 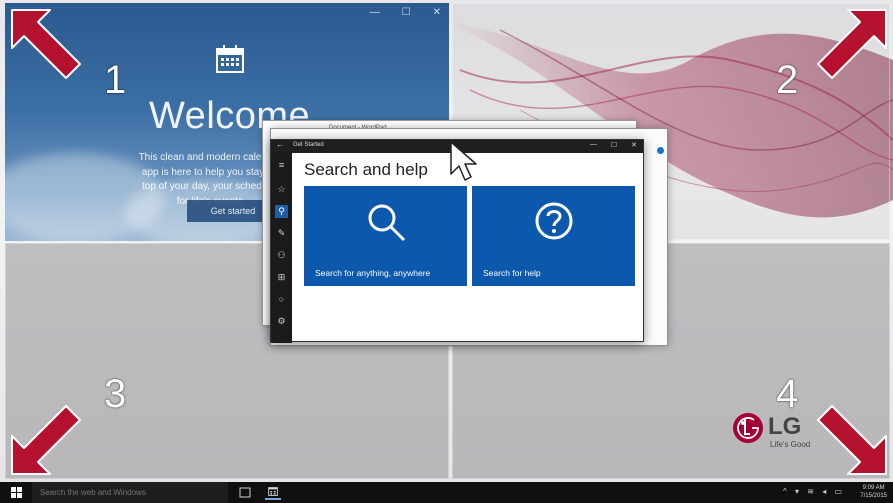 What do you see at coordinates (366, 169) in the screenshot?
I see `search-and-help-heading: Search and help` at bounding box center [366, 169].